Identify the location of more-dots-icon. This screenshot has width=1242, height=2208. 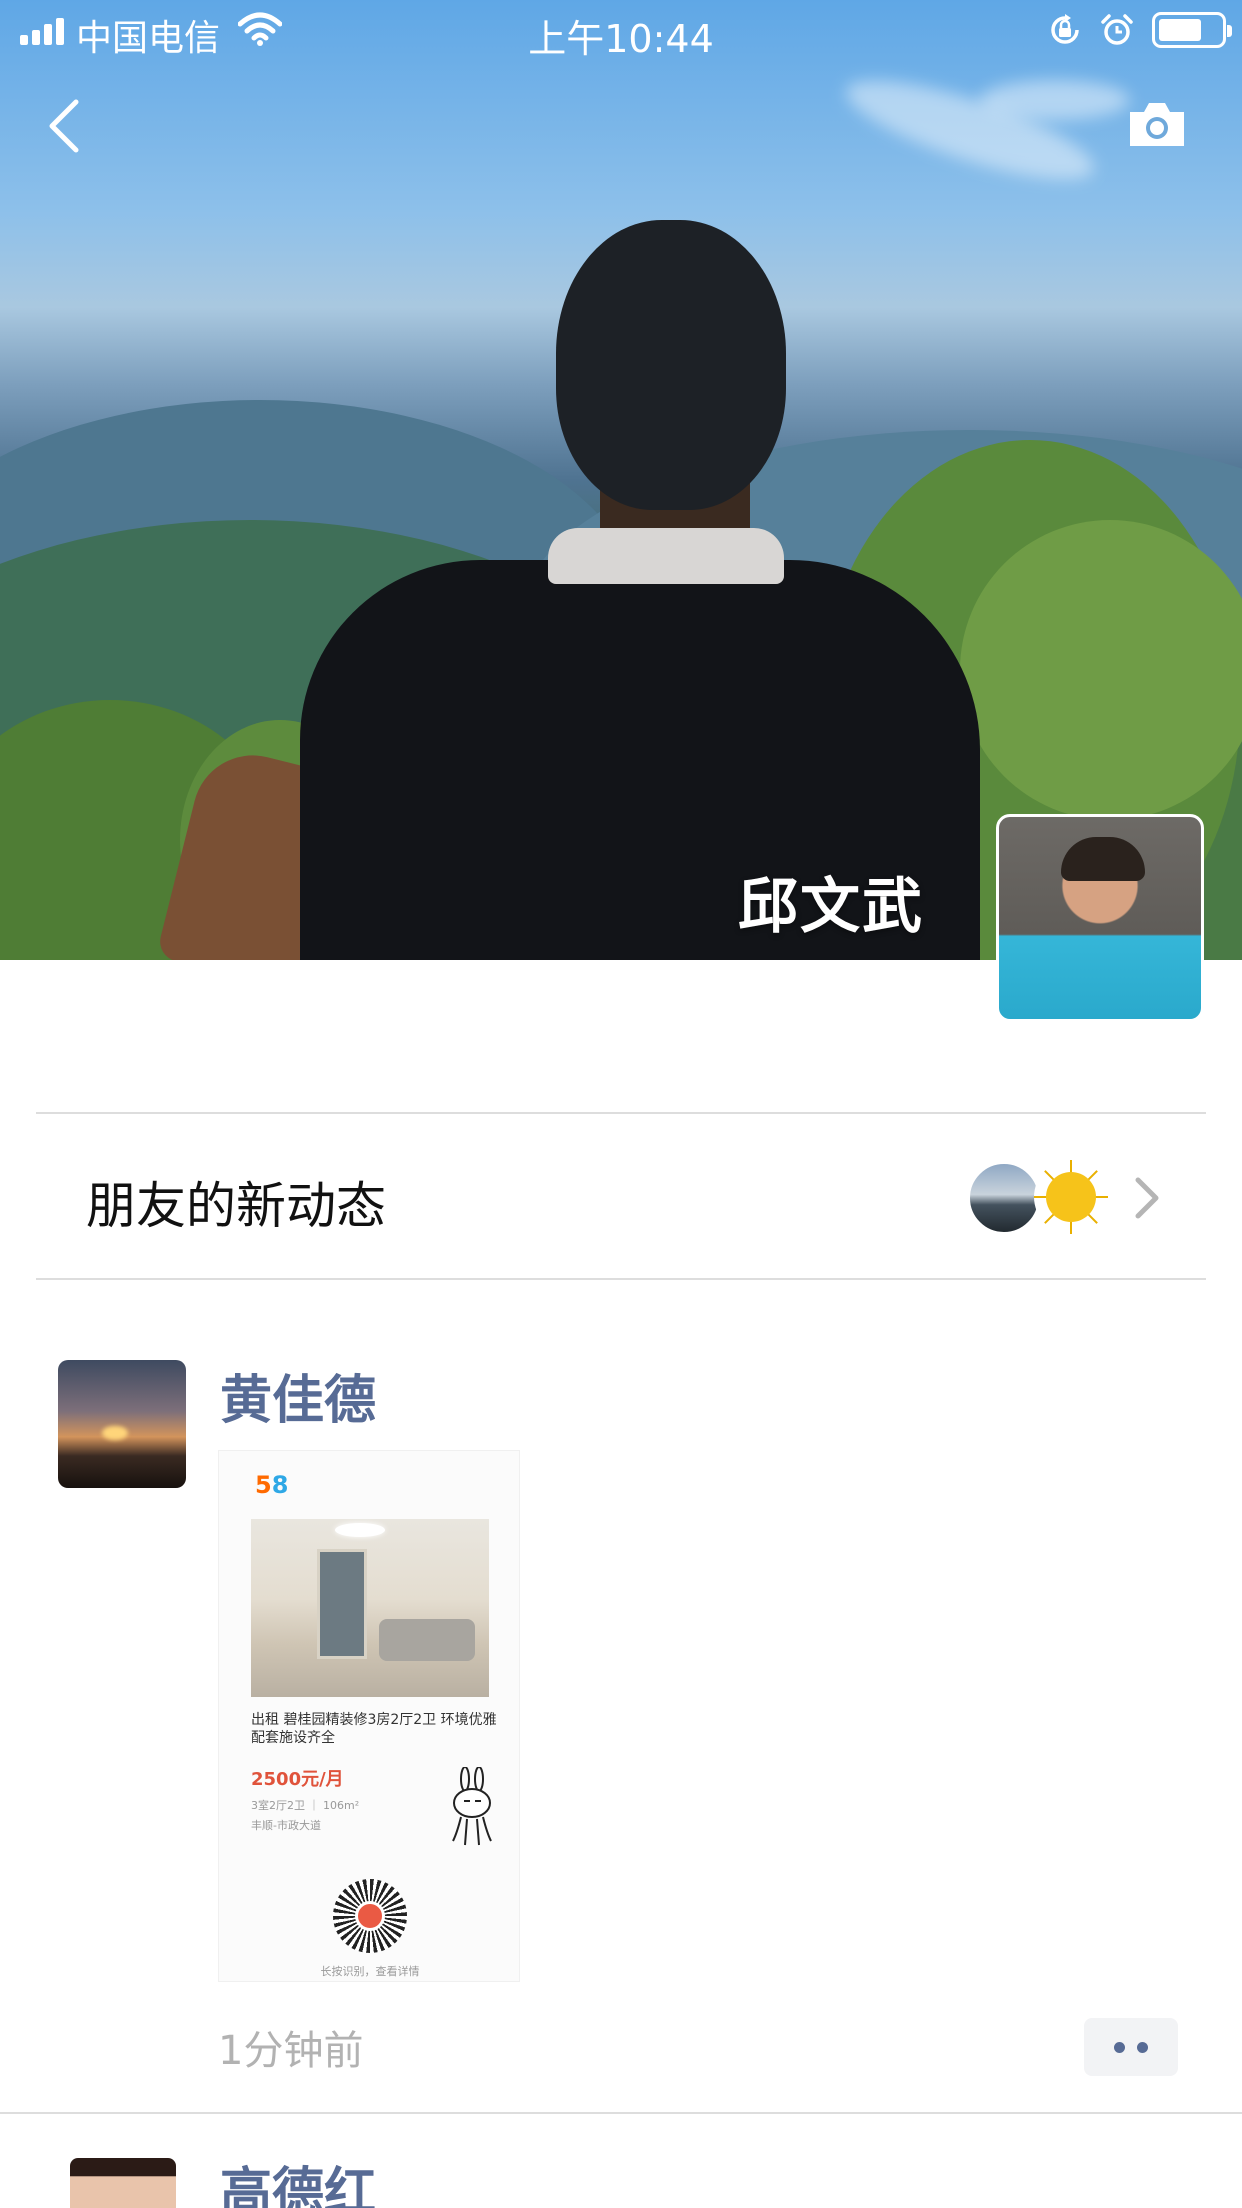
(1131, 2047).